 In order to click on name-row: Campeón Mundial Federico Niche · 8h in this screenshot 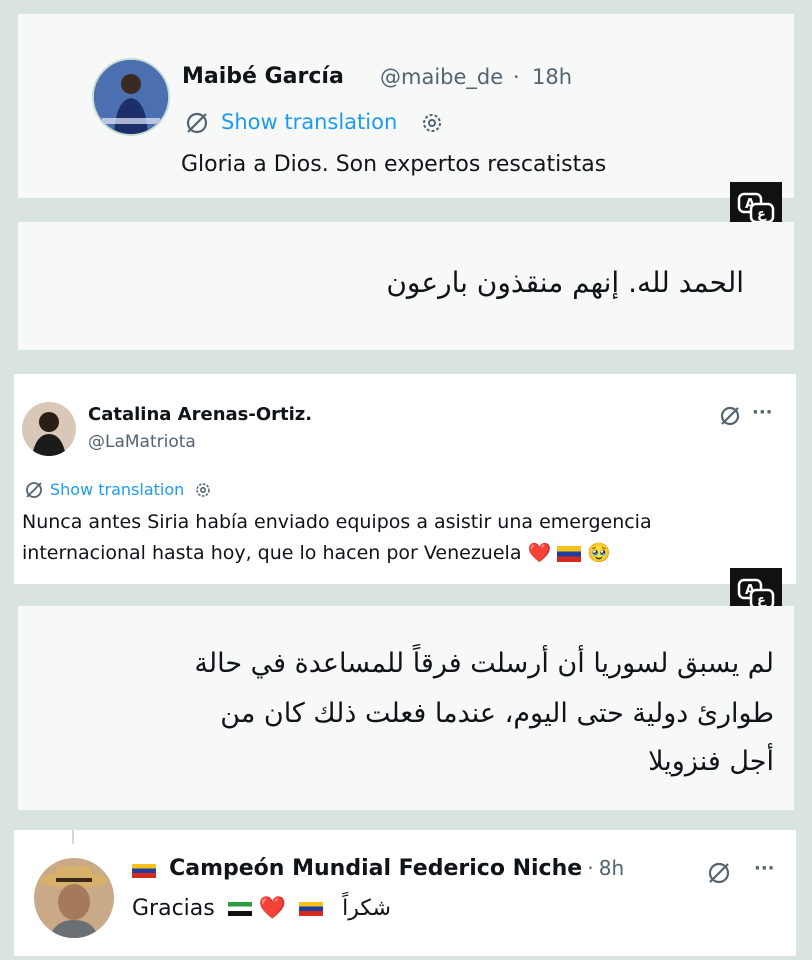, I will do `click(378, 868)`.